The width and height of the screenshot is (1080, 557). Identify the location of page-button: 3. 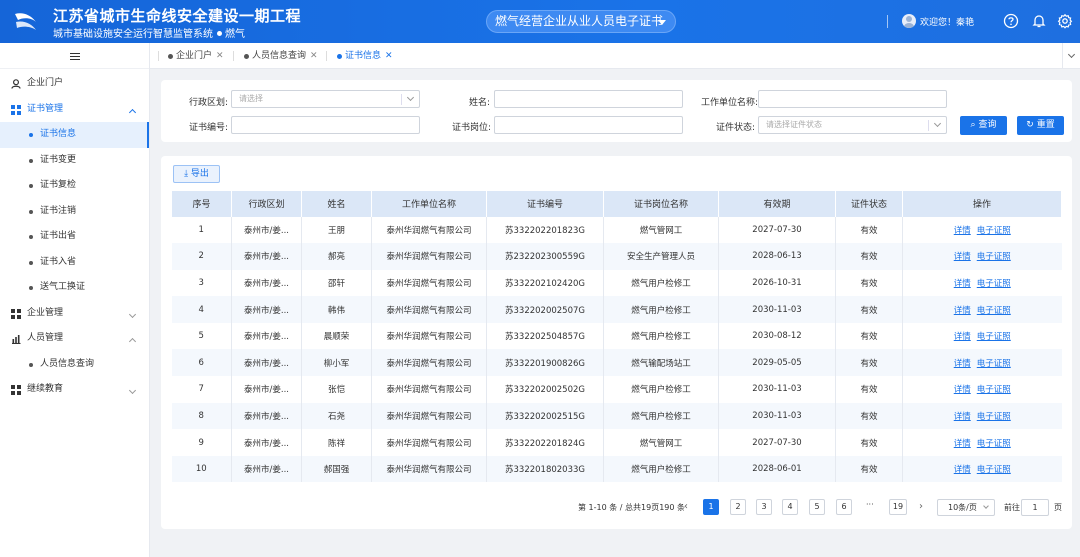
(764, 507).